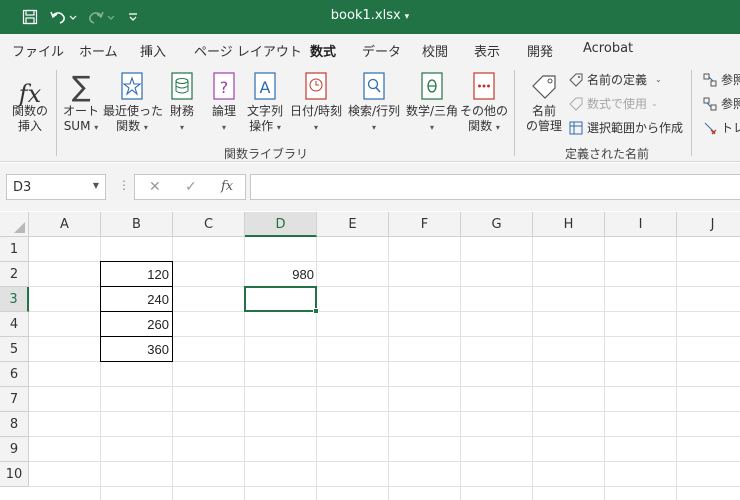 This screenshot has height=500, width=740. Describe the element at coordinates (128, 126) in the screenshot. I see `recently-used-label-2: 関数` at that location.